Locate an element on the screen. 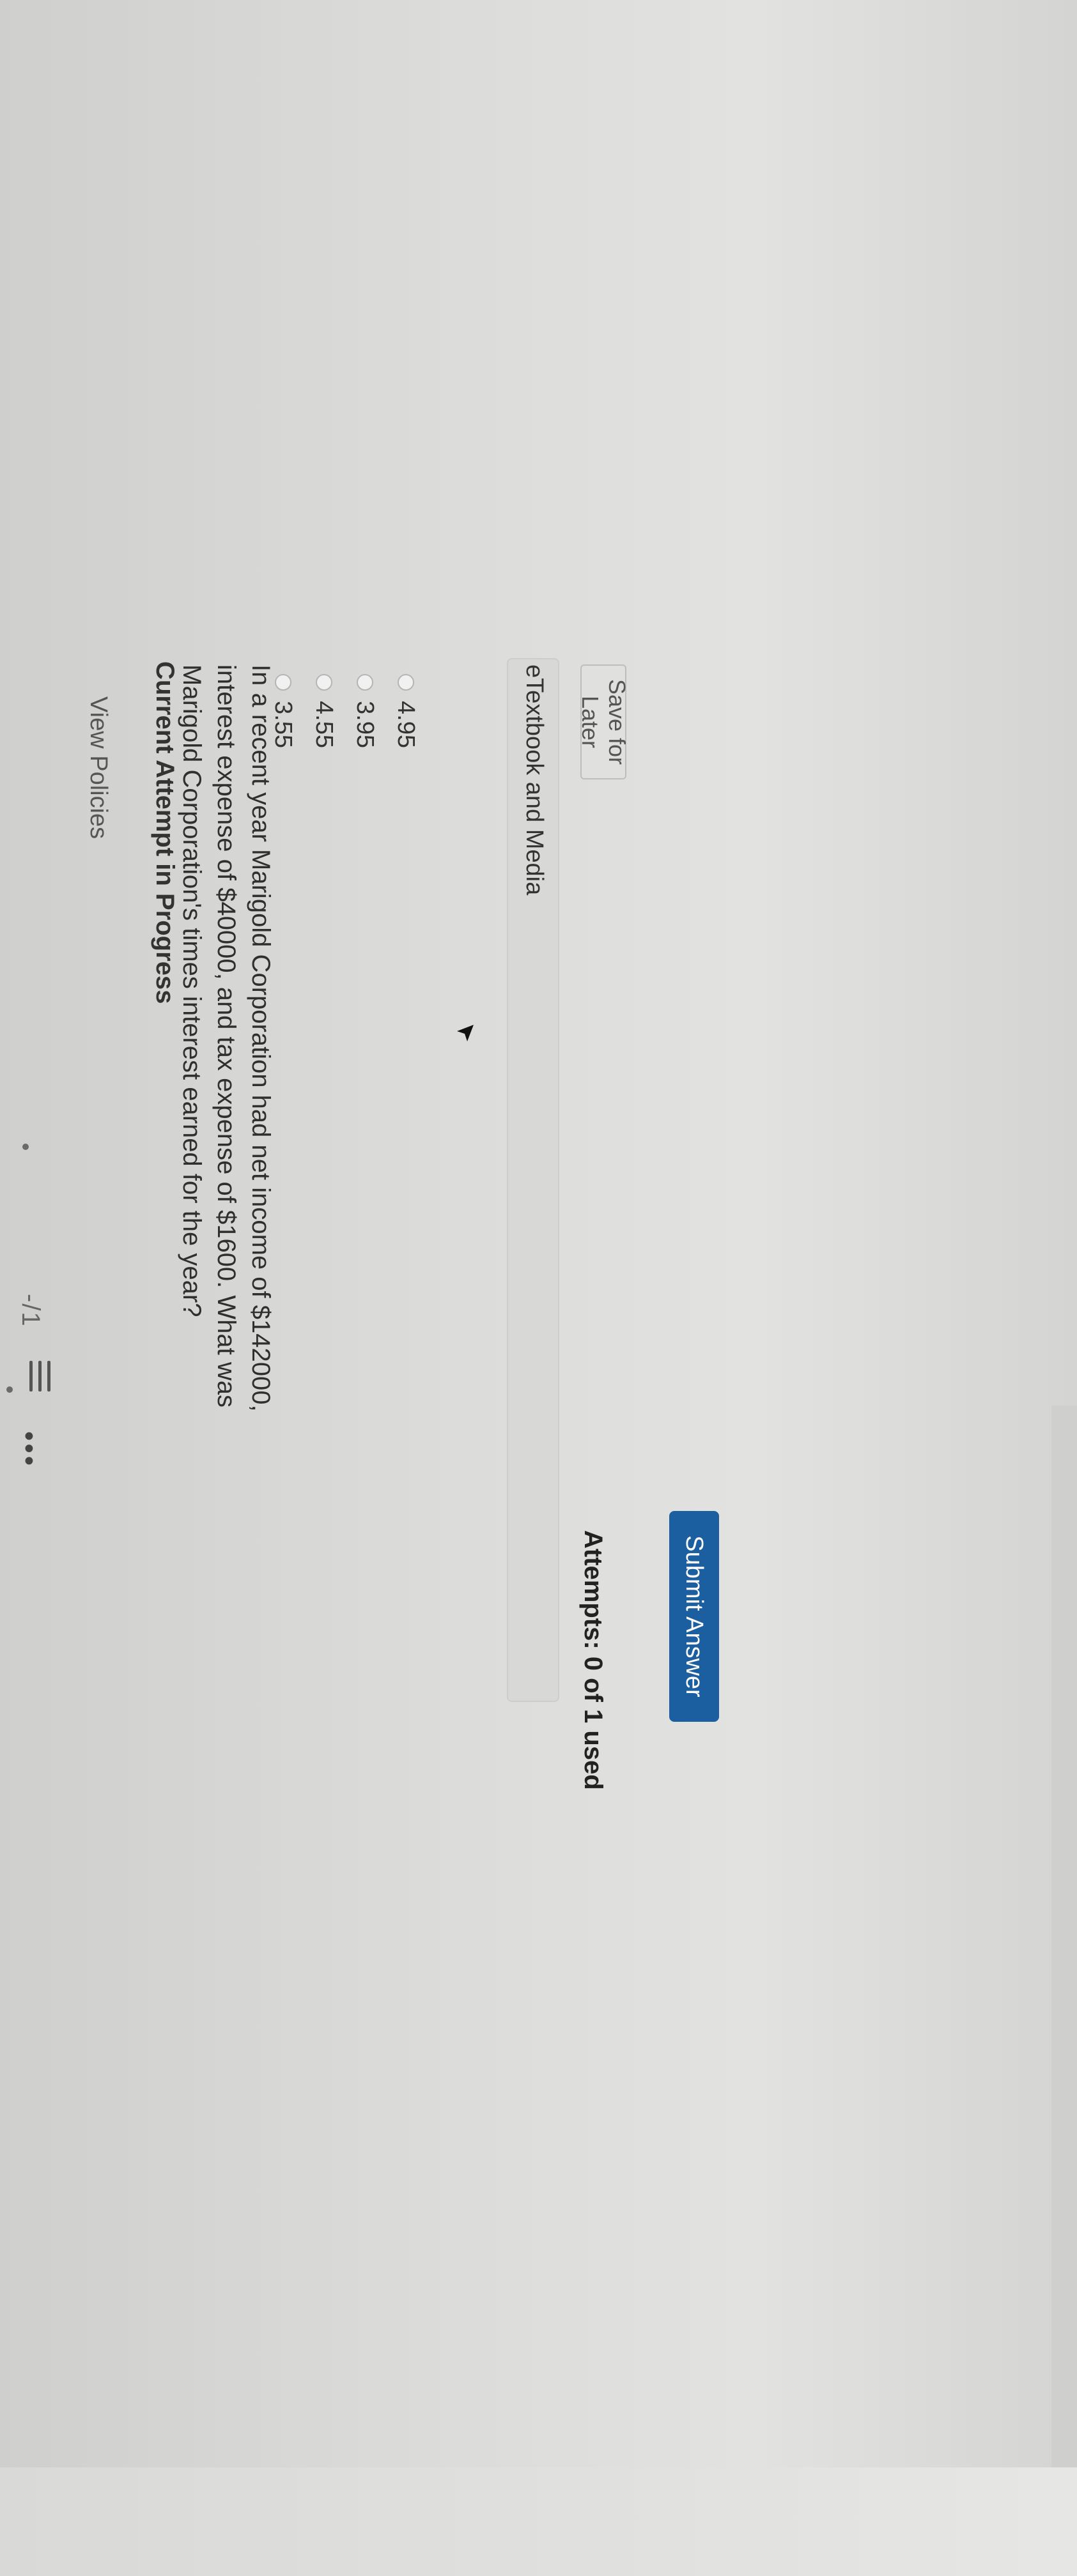  option-label: 4.95 is located at coordinates (406, 724).